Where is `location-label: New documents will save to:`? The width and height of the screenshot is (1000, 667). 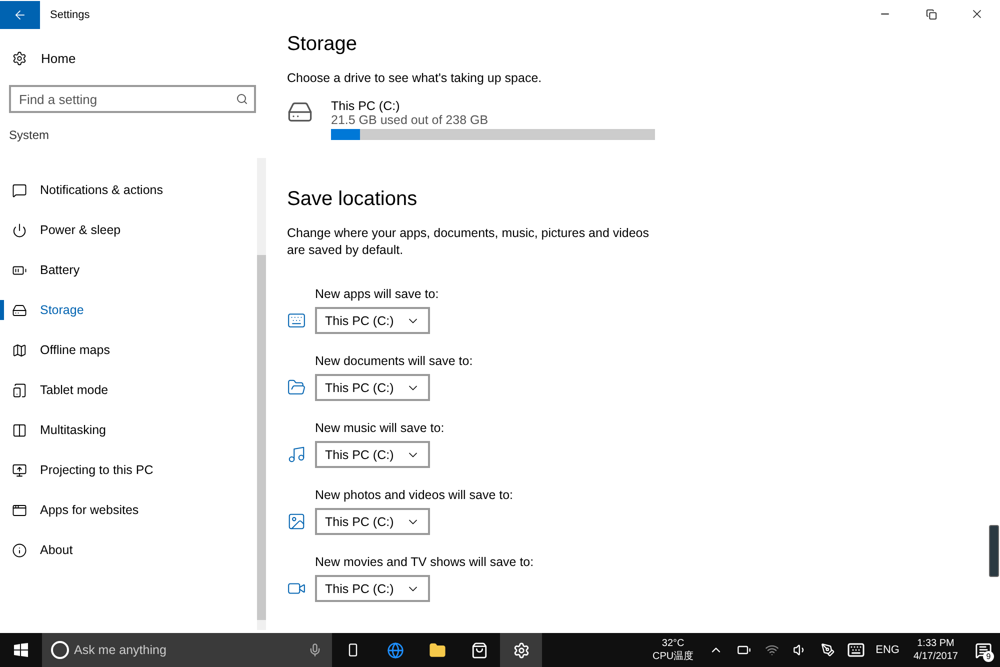 location-label: New documents will save to: is located at coordinates (394, 361).